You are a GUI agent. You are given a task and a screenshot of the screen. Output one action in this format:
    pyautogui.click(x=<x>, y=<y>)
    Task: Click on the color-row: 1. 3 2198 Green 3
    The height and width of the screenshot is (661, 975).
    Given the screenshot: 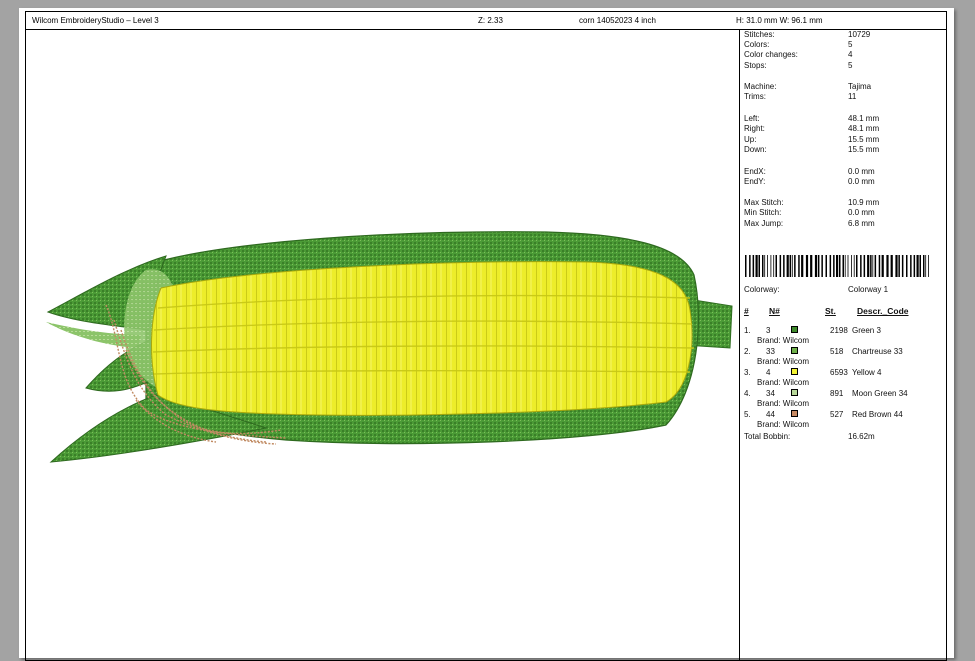 What is the action you would take?
    pyautogui.click(x=844, y=331)
    